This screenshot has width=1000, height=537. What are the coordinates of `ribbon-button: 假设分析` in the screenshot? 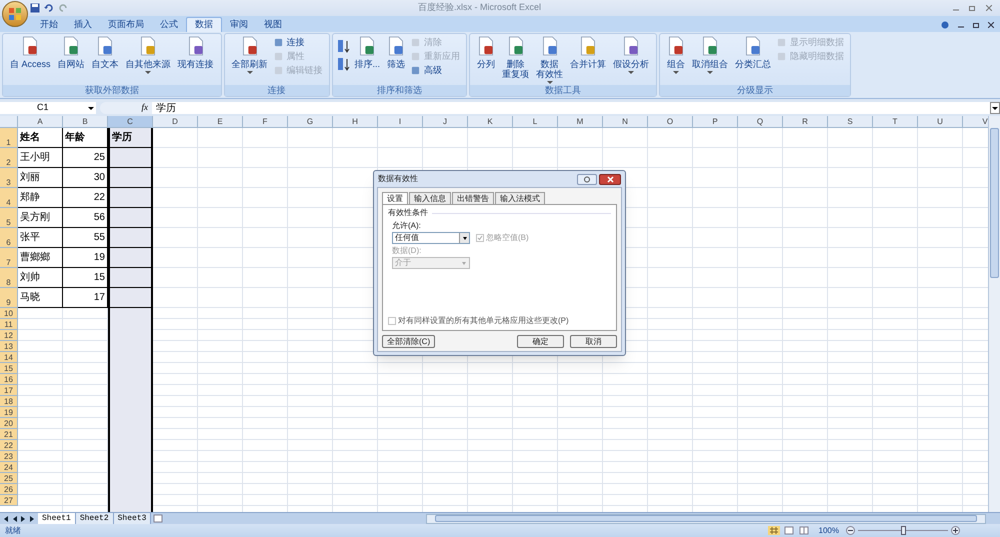 It's located at (631, 54).